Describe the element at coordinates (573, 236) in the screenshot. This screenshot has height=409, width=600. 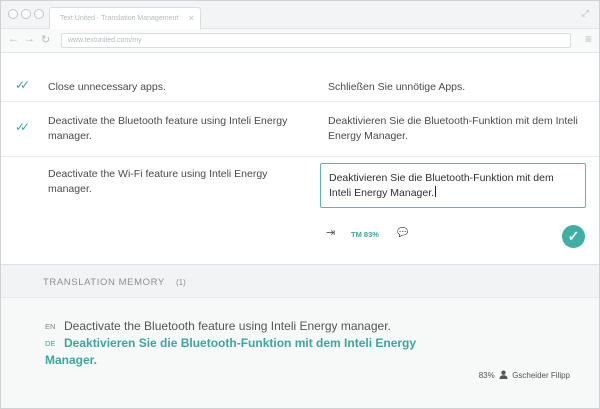
I see `confirm-segment-button: ✓` at that location.